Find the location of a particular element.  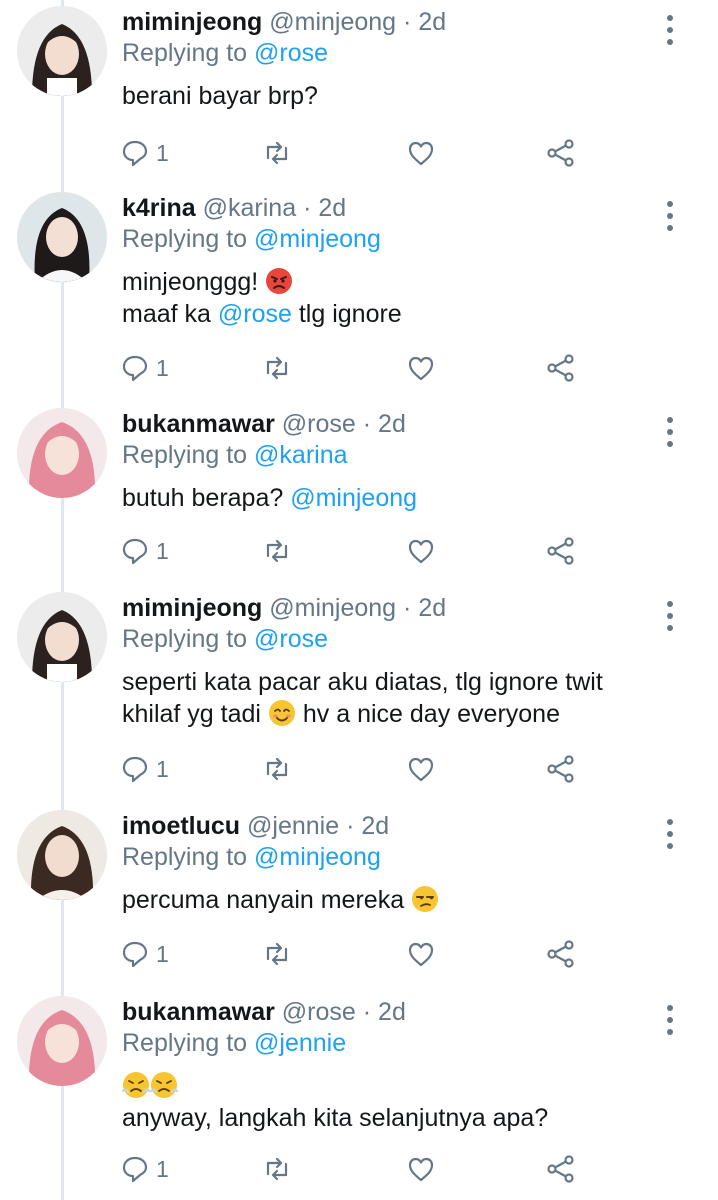

retweet-icon is located at coordinates (277, 769).